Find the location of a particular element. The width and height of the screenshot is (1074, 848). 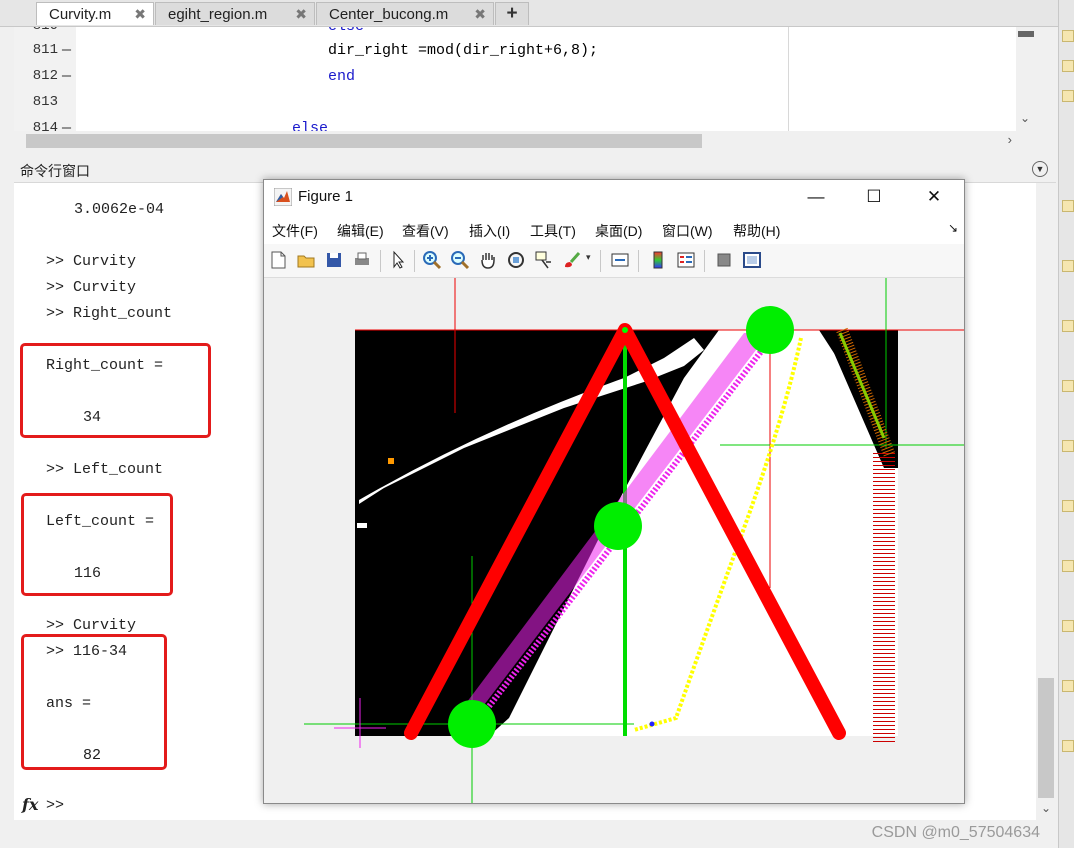

line-number: 812 is located at coordinates (45, 76).